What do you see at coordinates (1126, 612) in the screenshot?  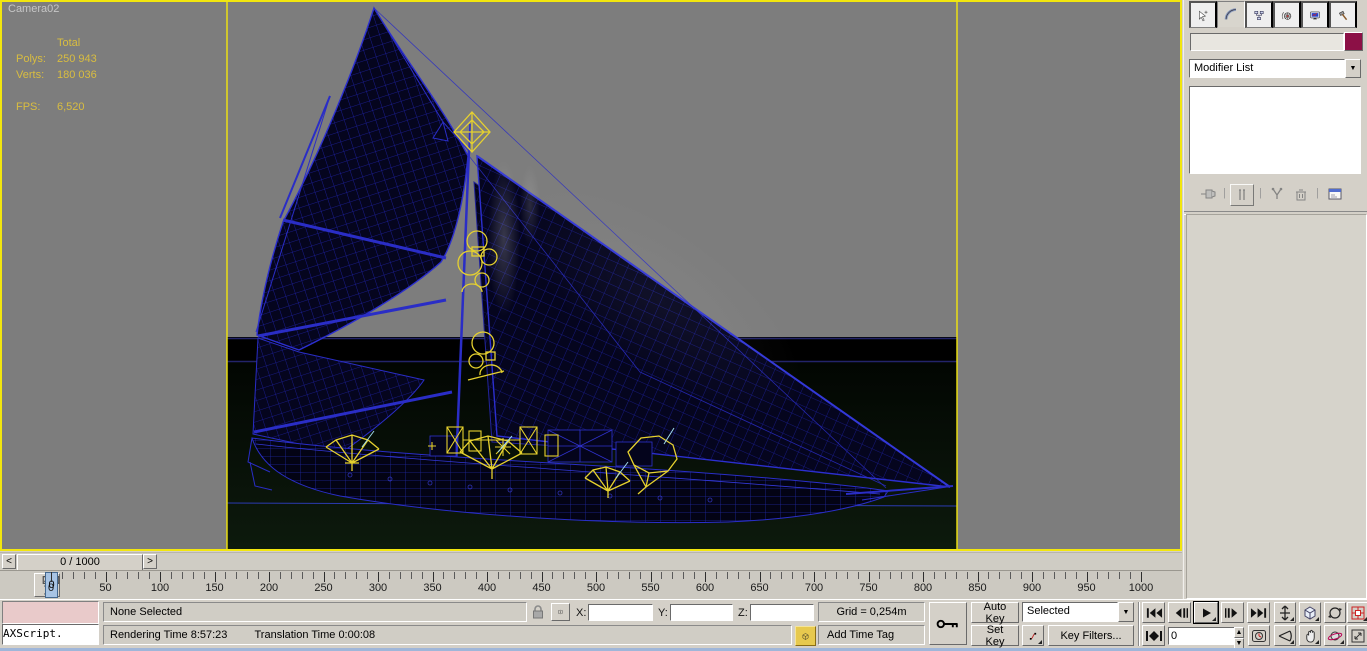 I see `key-mode-dropdown-button: ▼` at bounding box center [1126, 612].